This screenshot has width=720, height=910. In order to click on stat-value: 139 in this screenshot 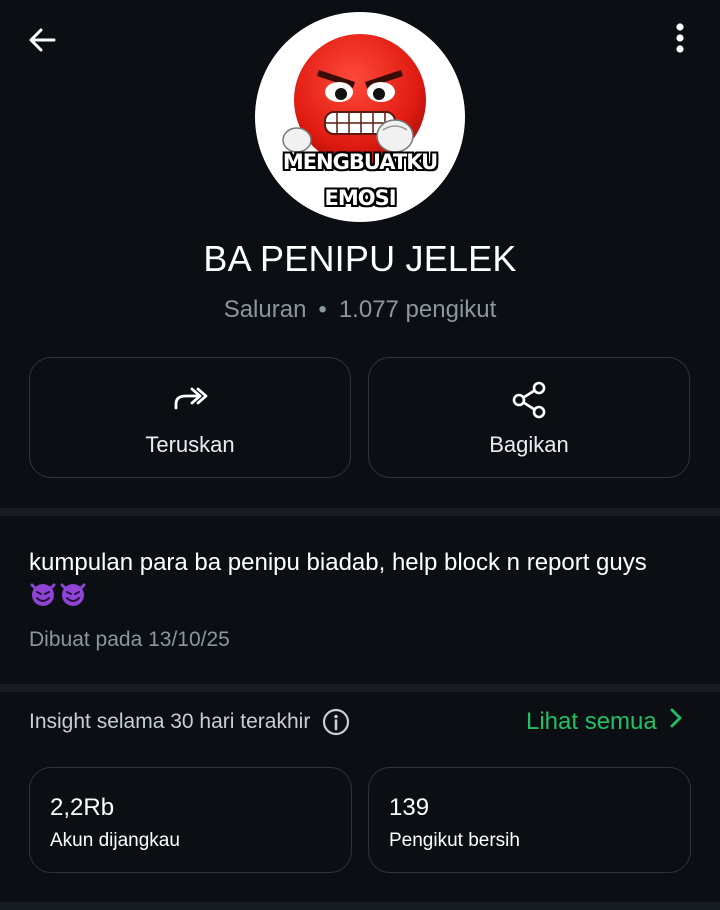, I will do `click(409, 807)`.